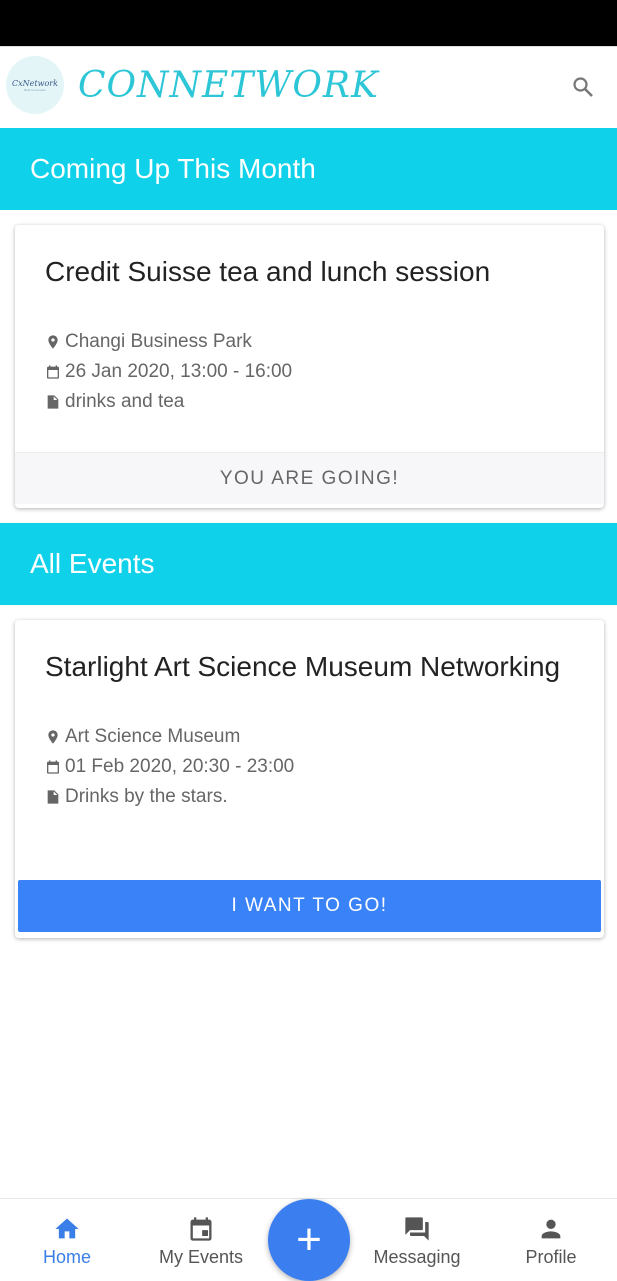  What do you see at coordinates (35, 85) in the screenshot?
I see `logo: CxNetwork Built to Connect` at bounding box center [35, 85].